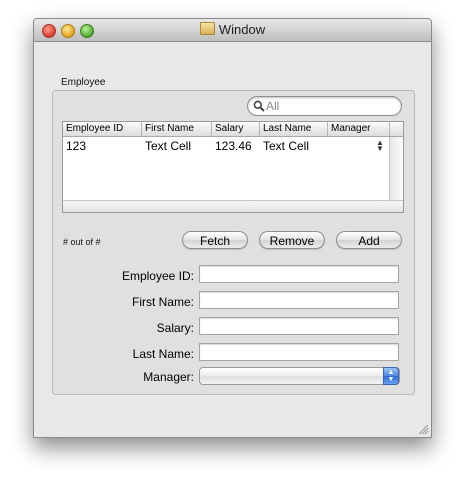  I want to click on search-field, so click(324, 106).